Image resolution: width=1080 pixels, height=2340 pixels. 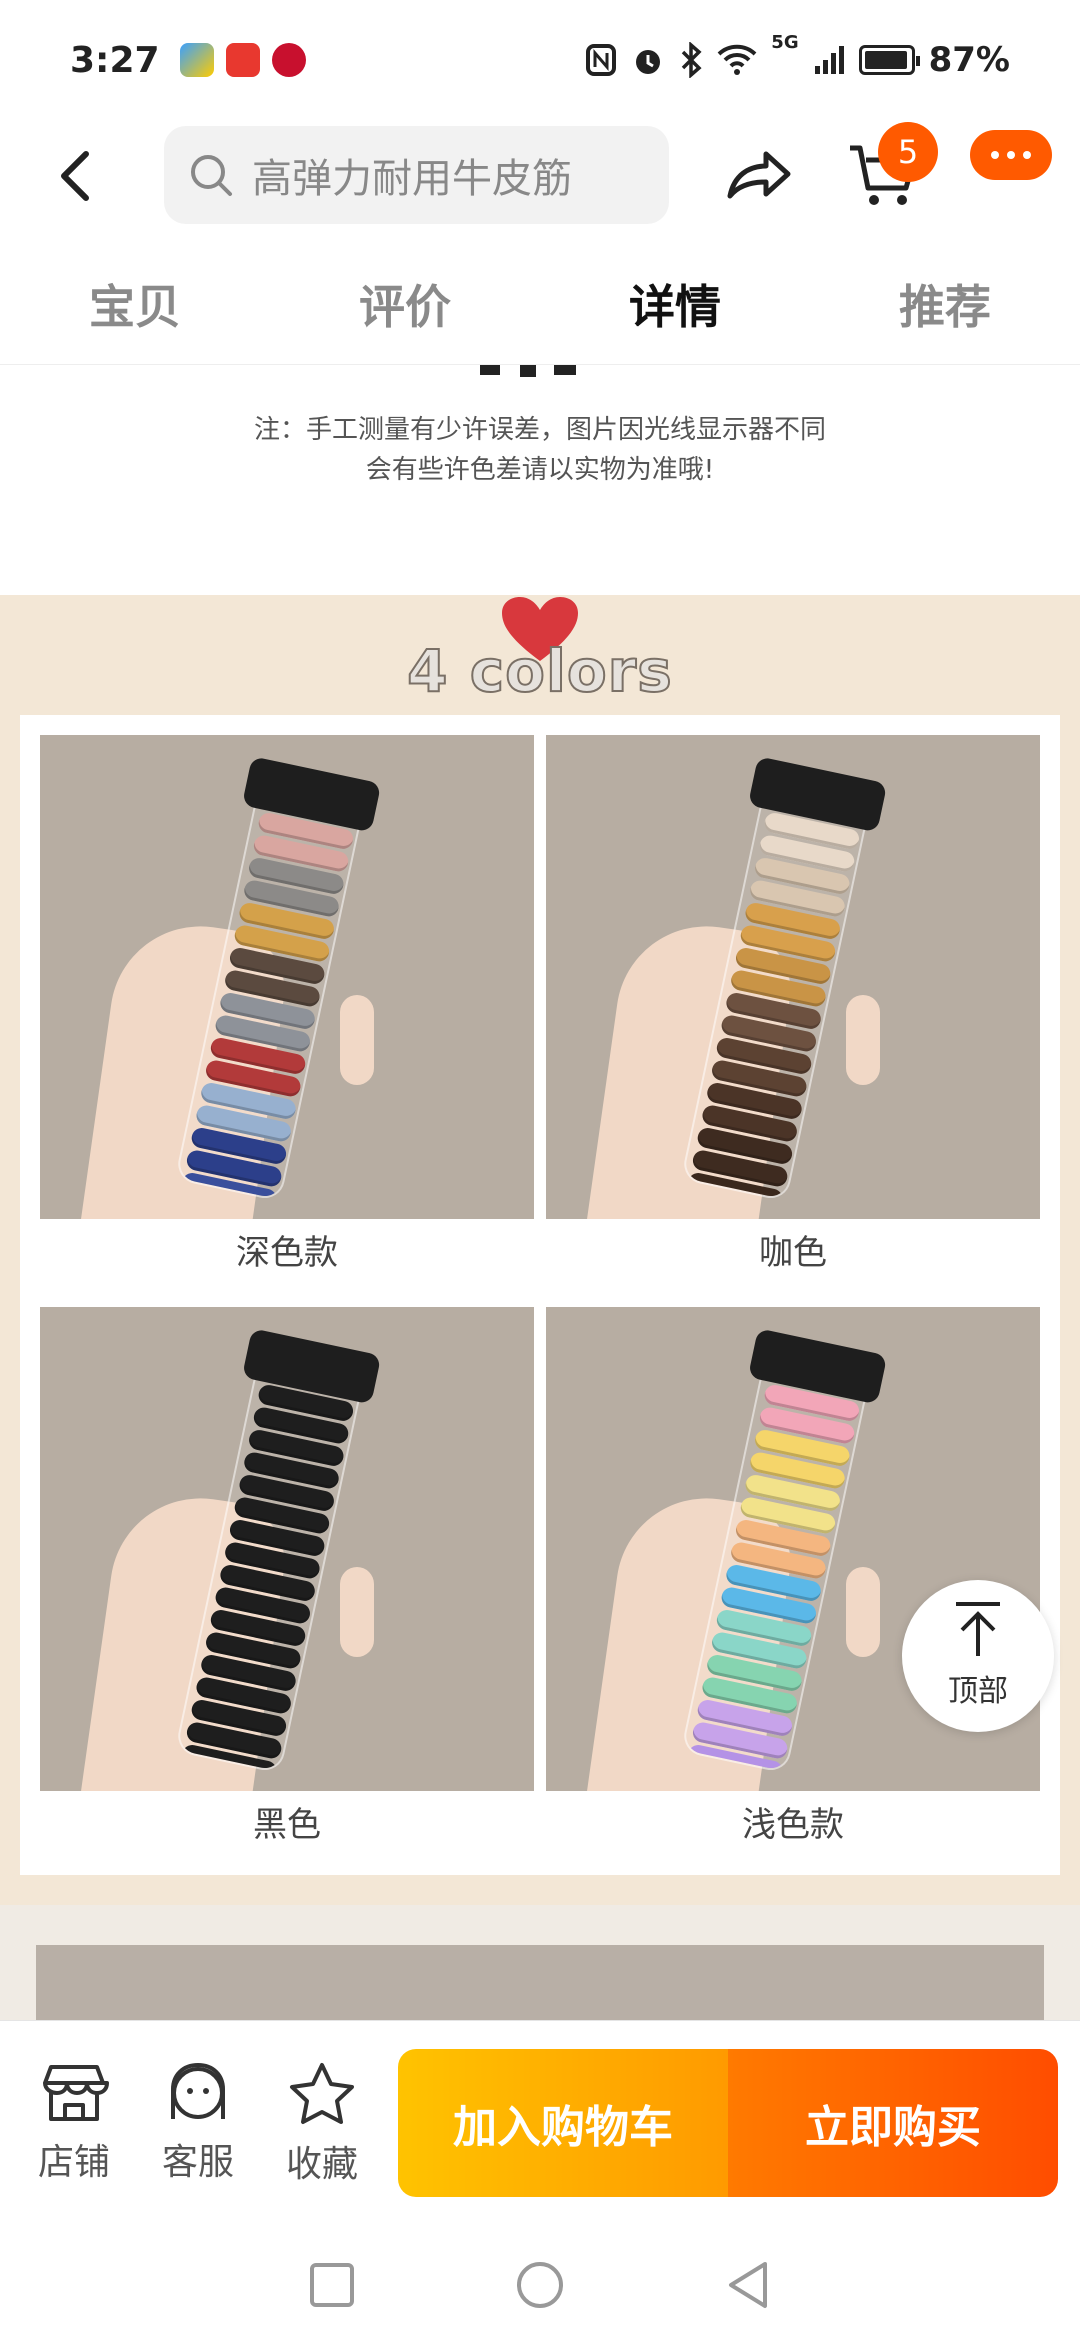 What do you see at coordinates (211, 175) in the screenshot?
I see `search-icon` at bounding box center [211, 175].